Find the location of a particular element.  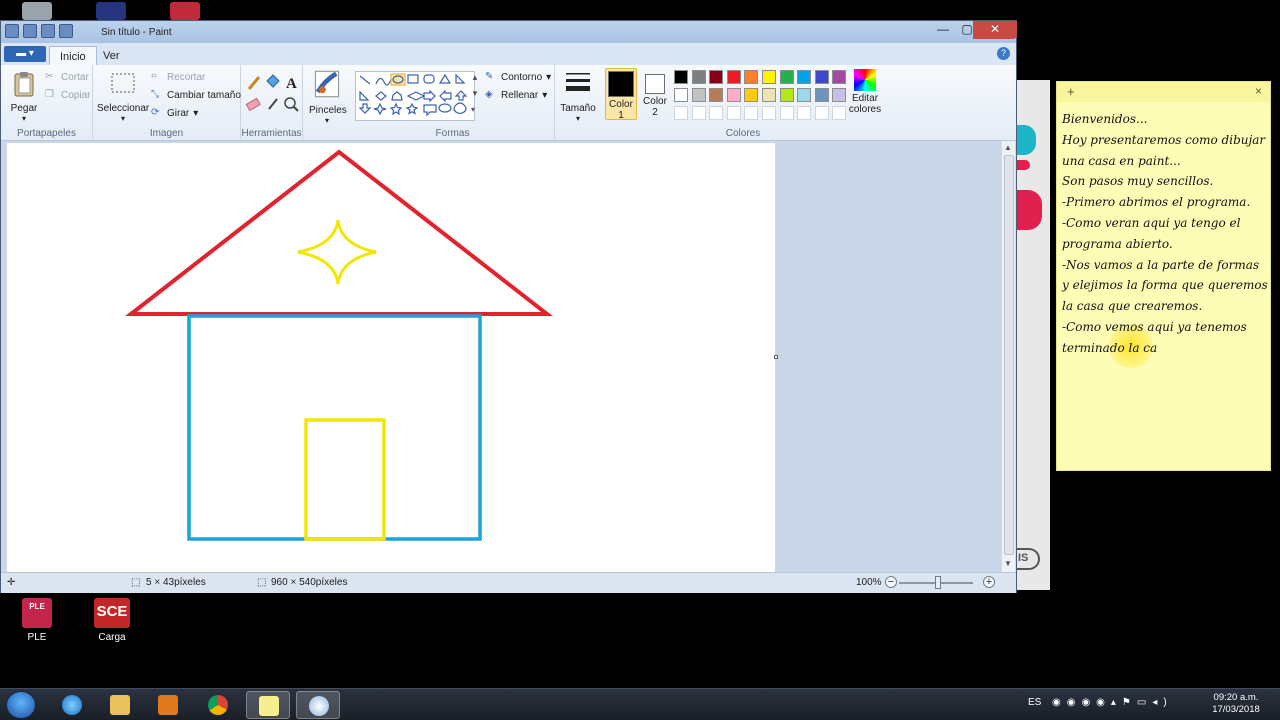

scrollbar-thumb is located at coordinates (1009, 355).